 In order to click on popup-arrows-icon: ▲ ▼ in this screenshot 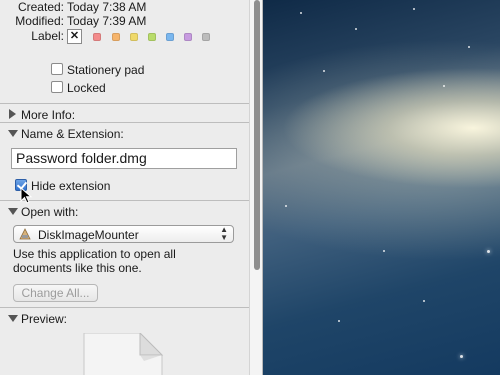, I will do `click(224, 233)`.